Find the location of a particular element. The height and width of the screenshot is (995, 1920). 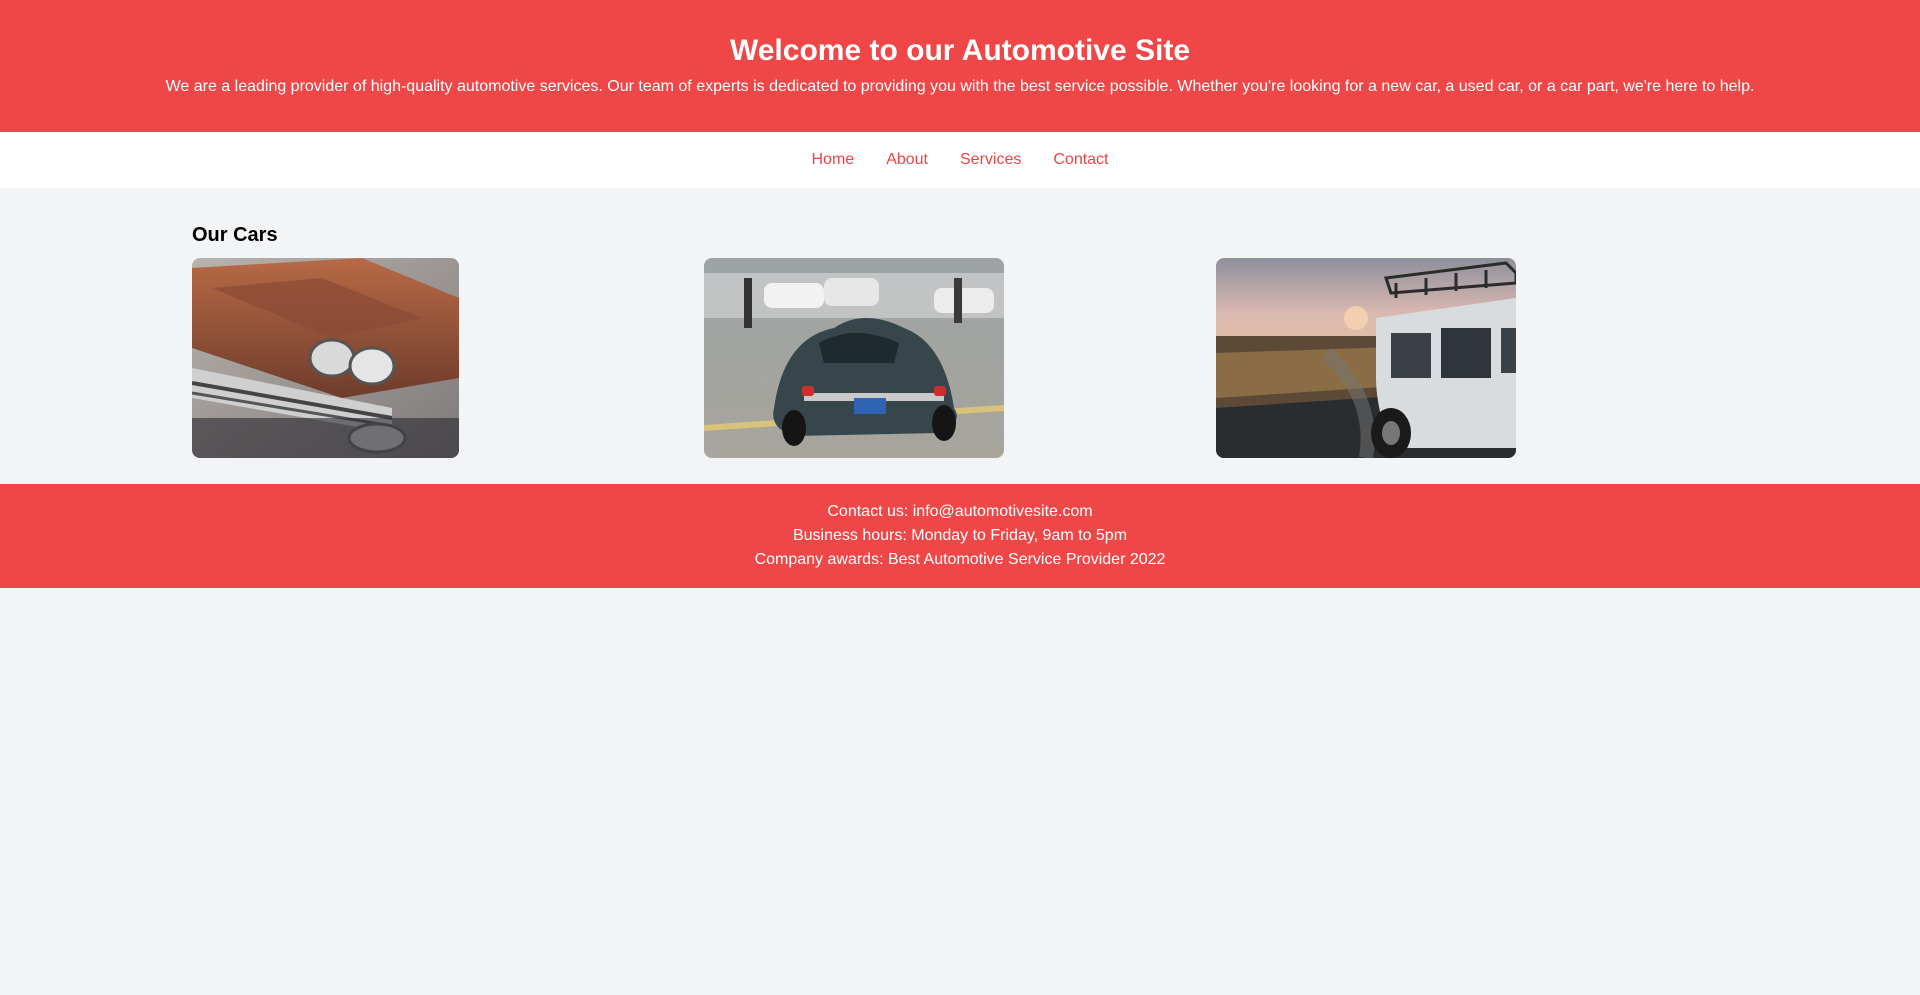

nav-link-about: About is located at coordinates (907, 160).